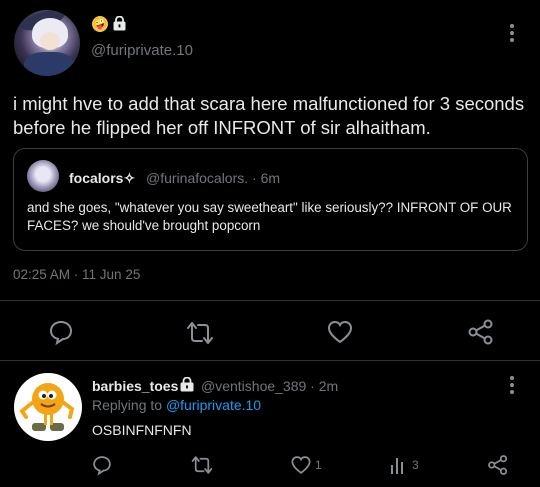 The width and height of the screenshot is (540, 487). Describe the element at coordinates (100, 24) in the screenshot. I see `zany-face-emoji: 🤪` at that location.